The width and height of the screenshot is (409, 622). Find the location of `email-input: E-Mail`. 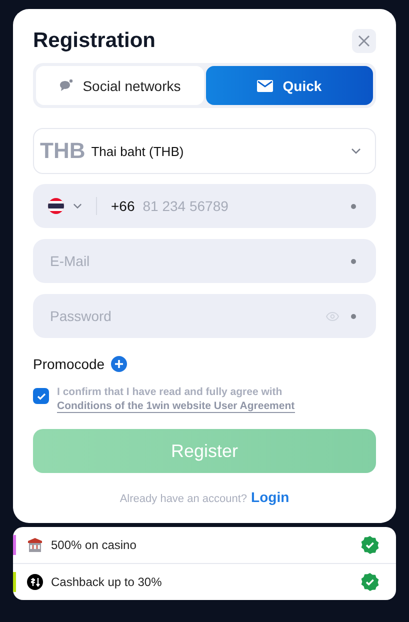

email-input: E-Mail is located at coordinates (193, 261).